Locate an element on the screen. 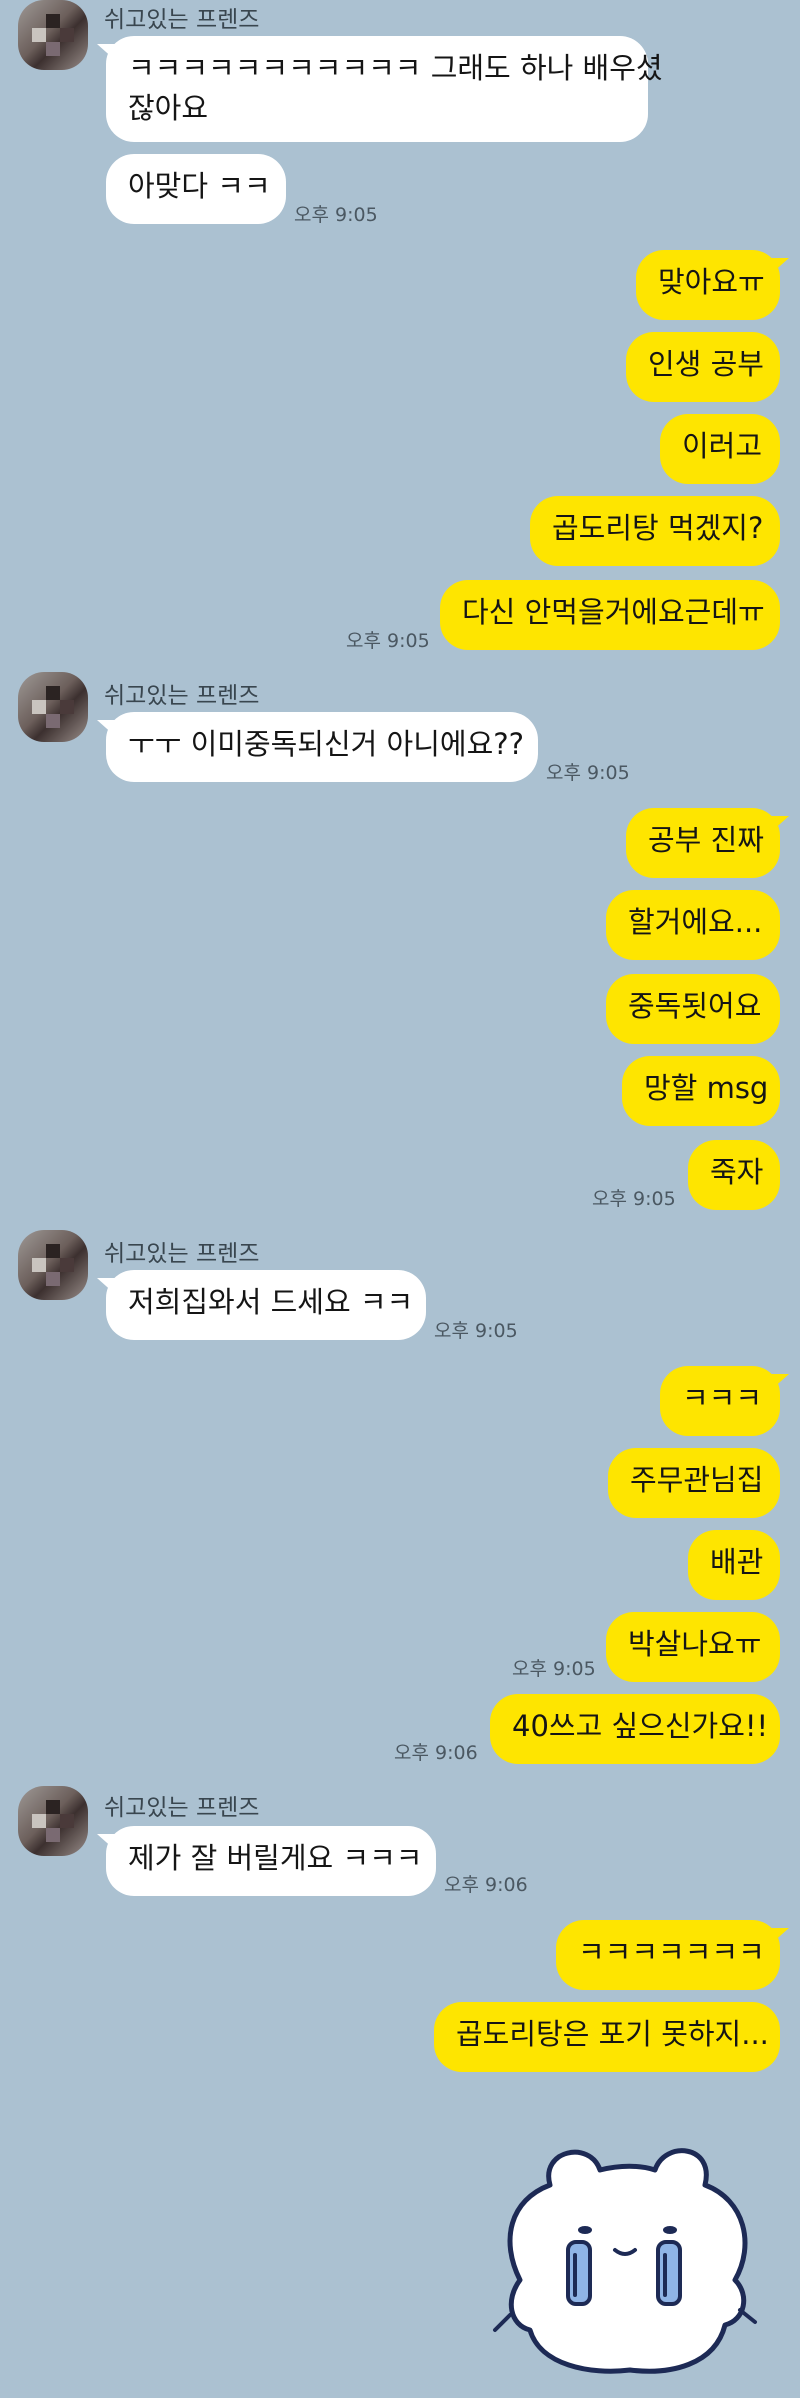 This screenshot has height=2398, width=800. message-text: 공부 진짜 is located at coordinates (706, 840).